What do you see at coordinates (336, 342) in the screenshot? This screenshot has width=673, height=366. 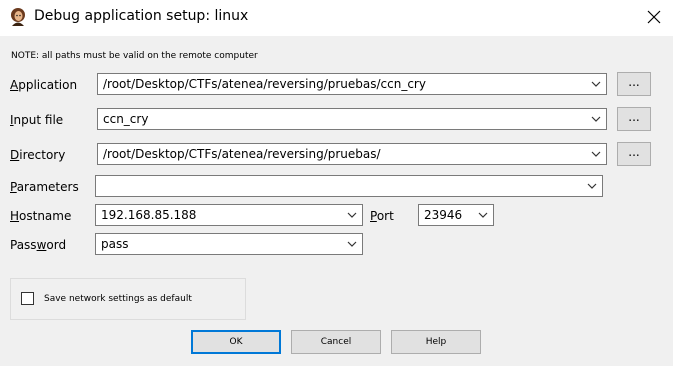 I see `cancel-button: Cancel` at bounding box center [336, 342].